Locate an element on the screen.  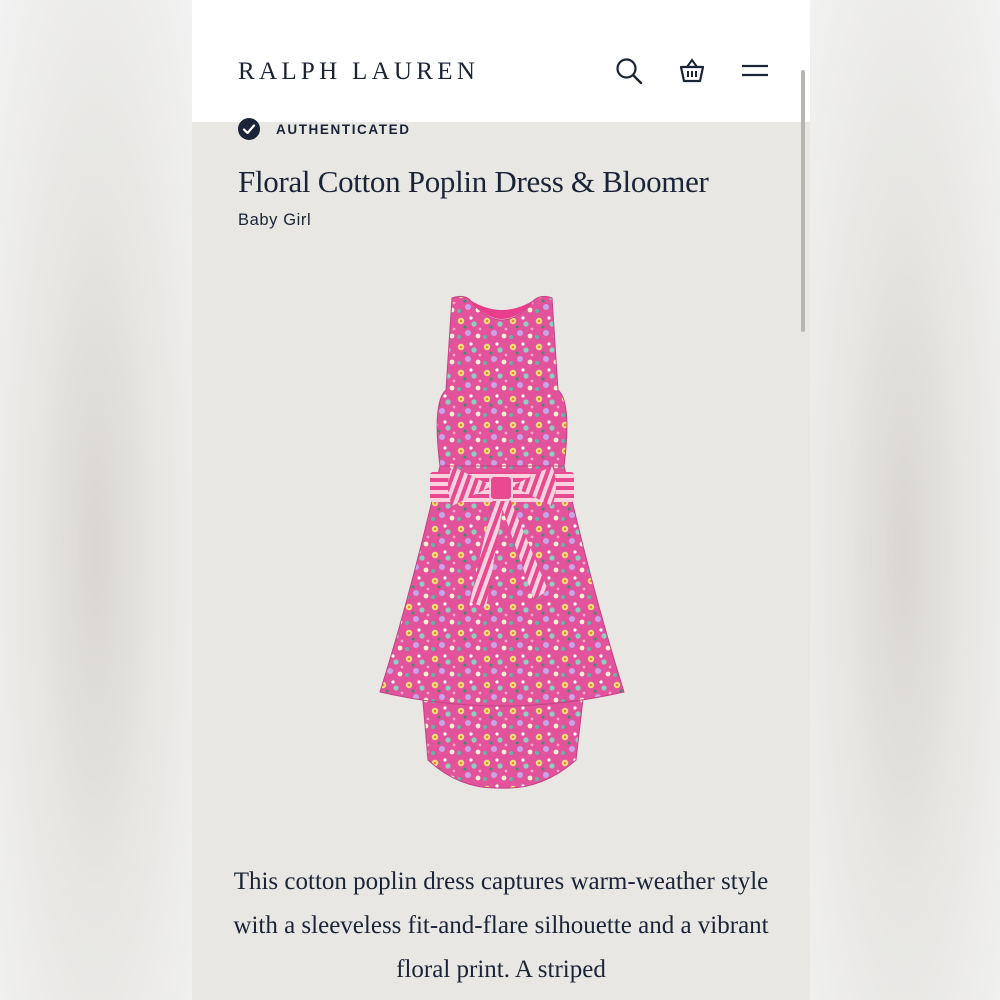
check-circle-icon is located at coordinates (249, 129).